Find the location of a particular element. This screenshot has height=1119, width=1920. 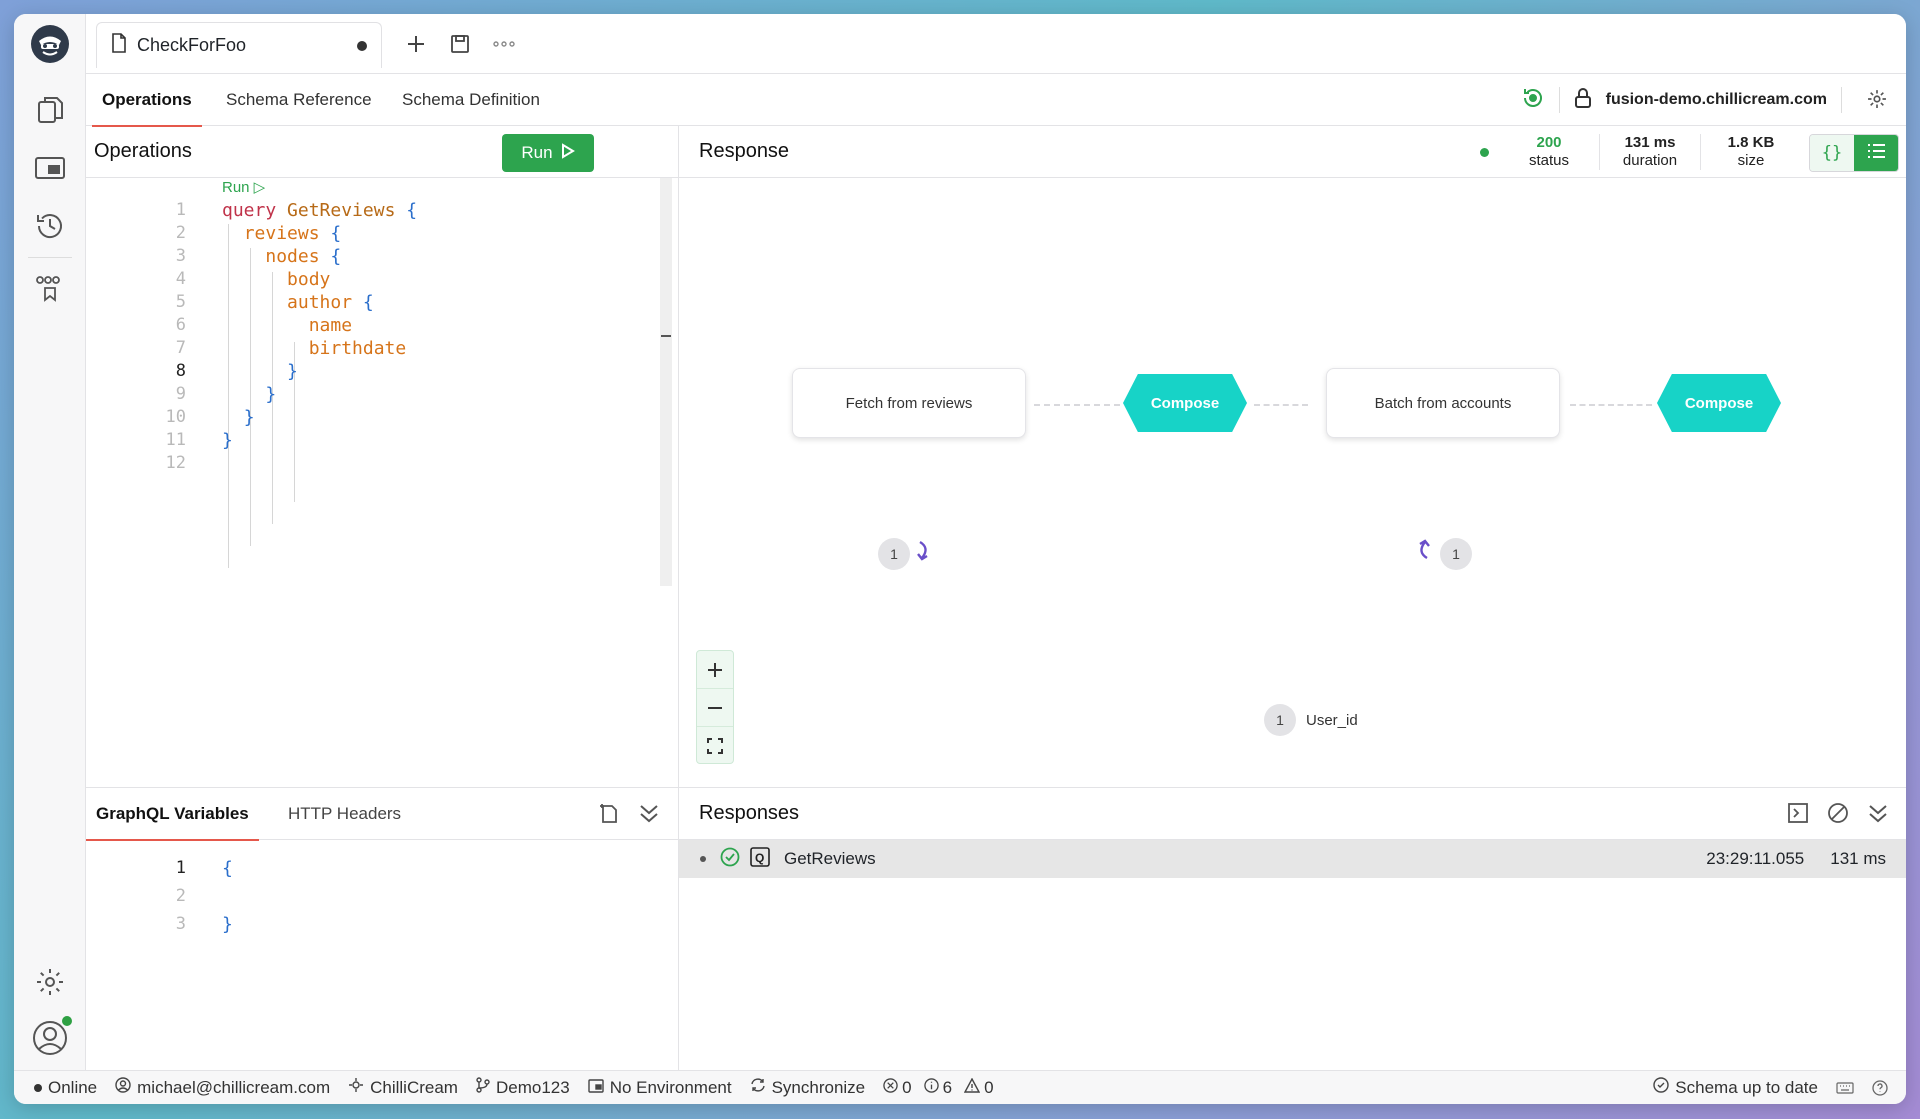

duration-label: duration is located at coordinates (1650, 160).